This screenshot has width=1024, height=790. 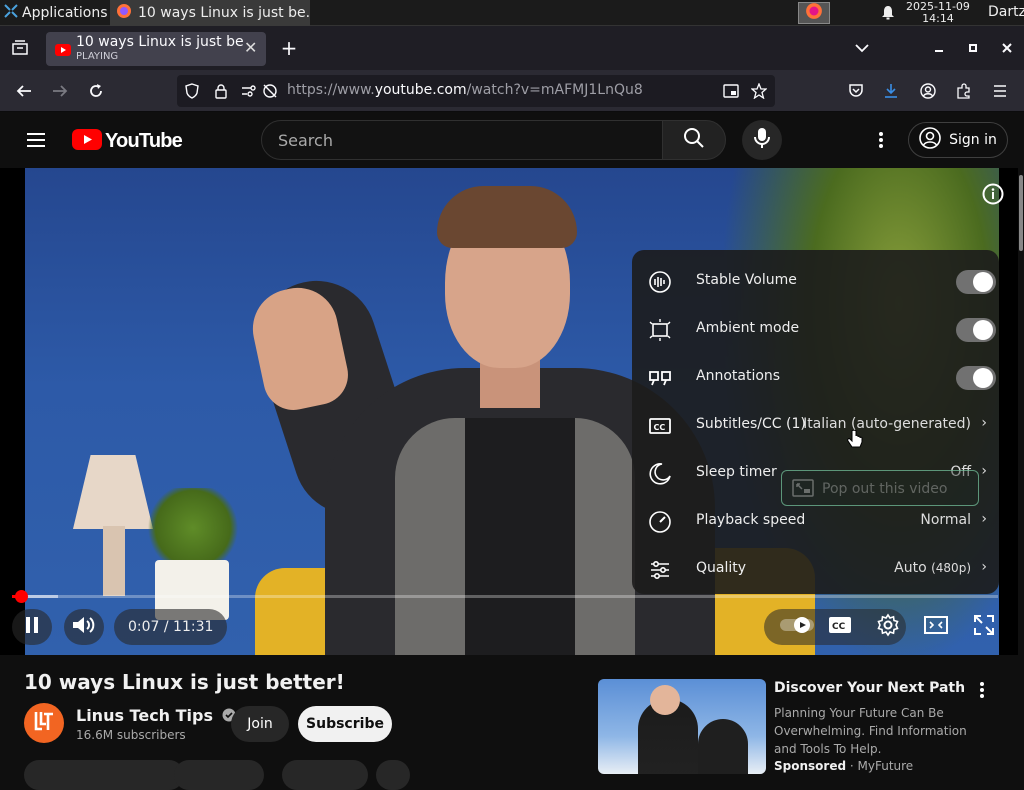 What do you see at coordinates (393, 775) in the screenshot?
I see `more-actions-button` at bounding box center [393, 775].